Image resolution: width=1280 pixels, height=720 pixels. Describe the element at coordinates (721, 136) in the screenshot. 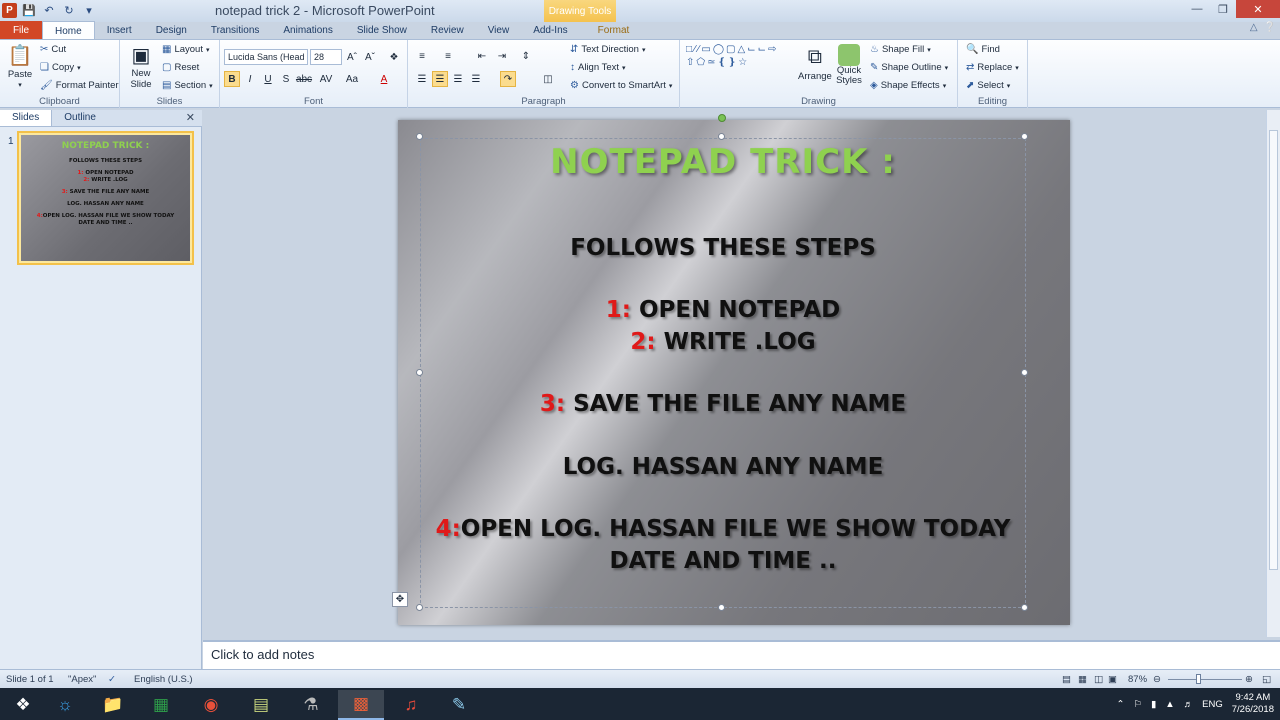

I see `resize-handle-n` at that location.